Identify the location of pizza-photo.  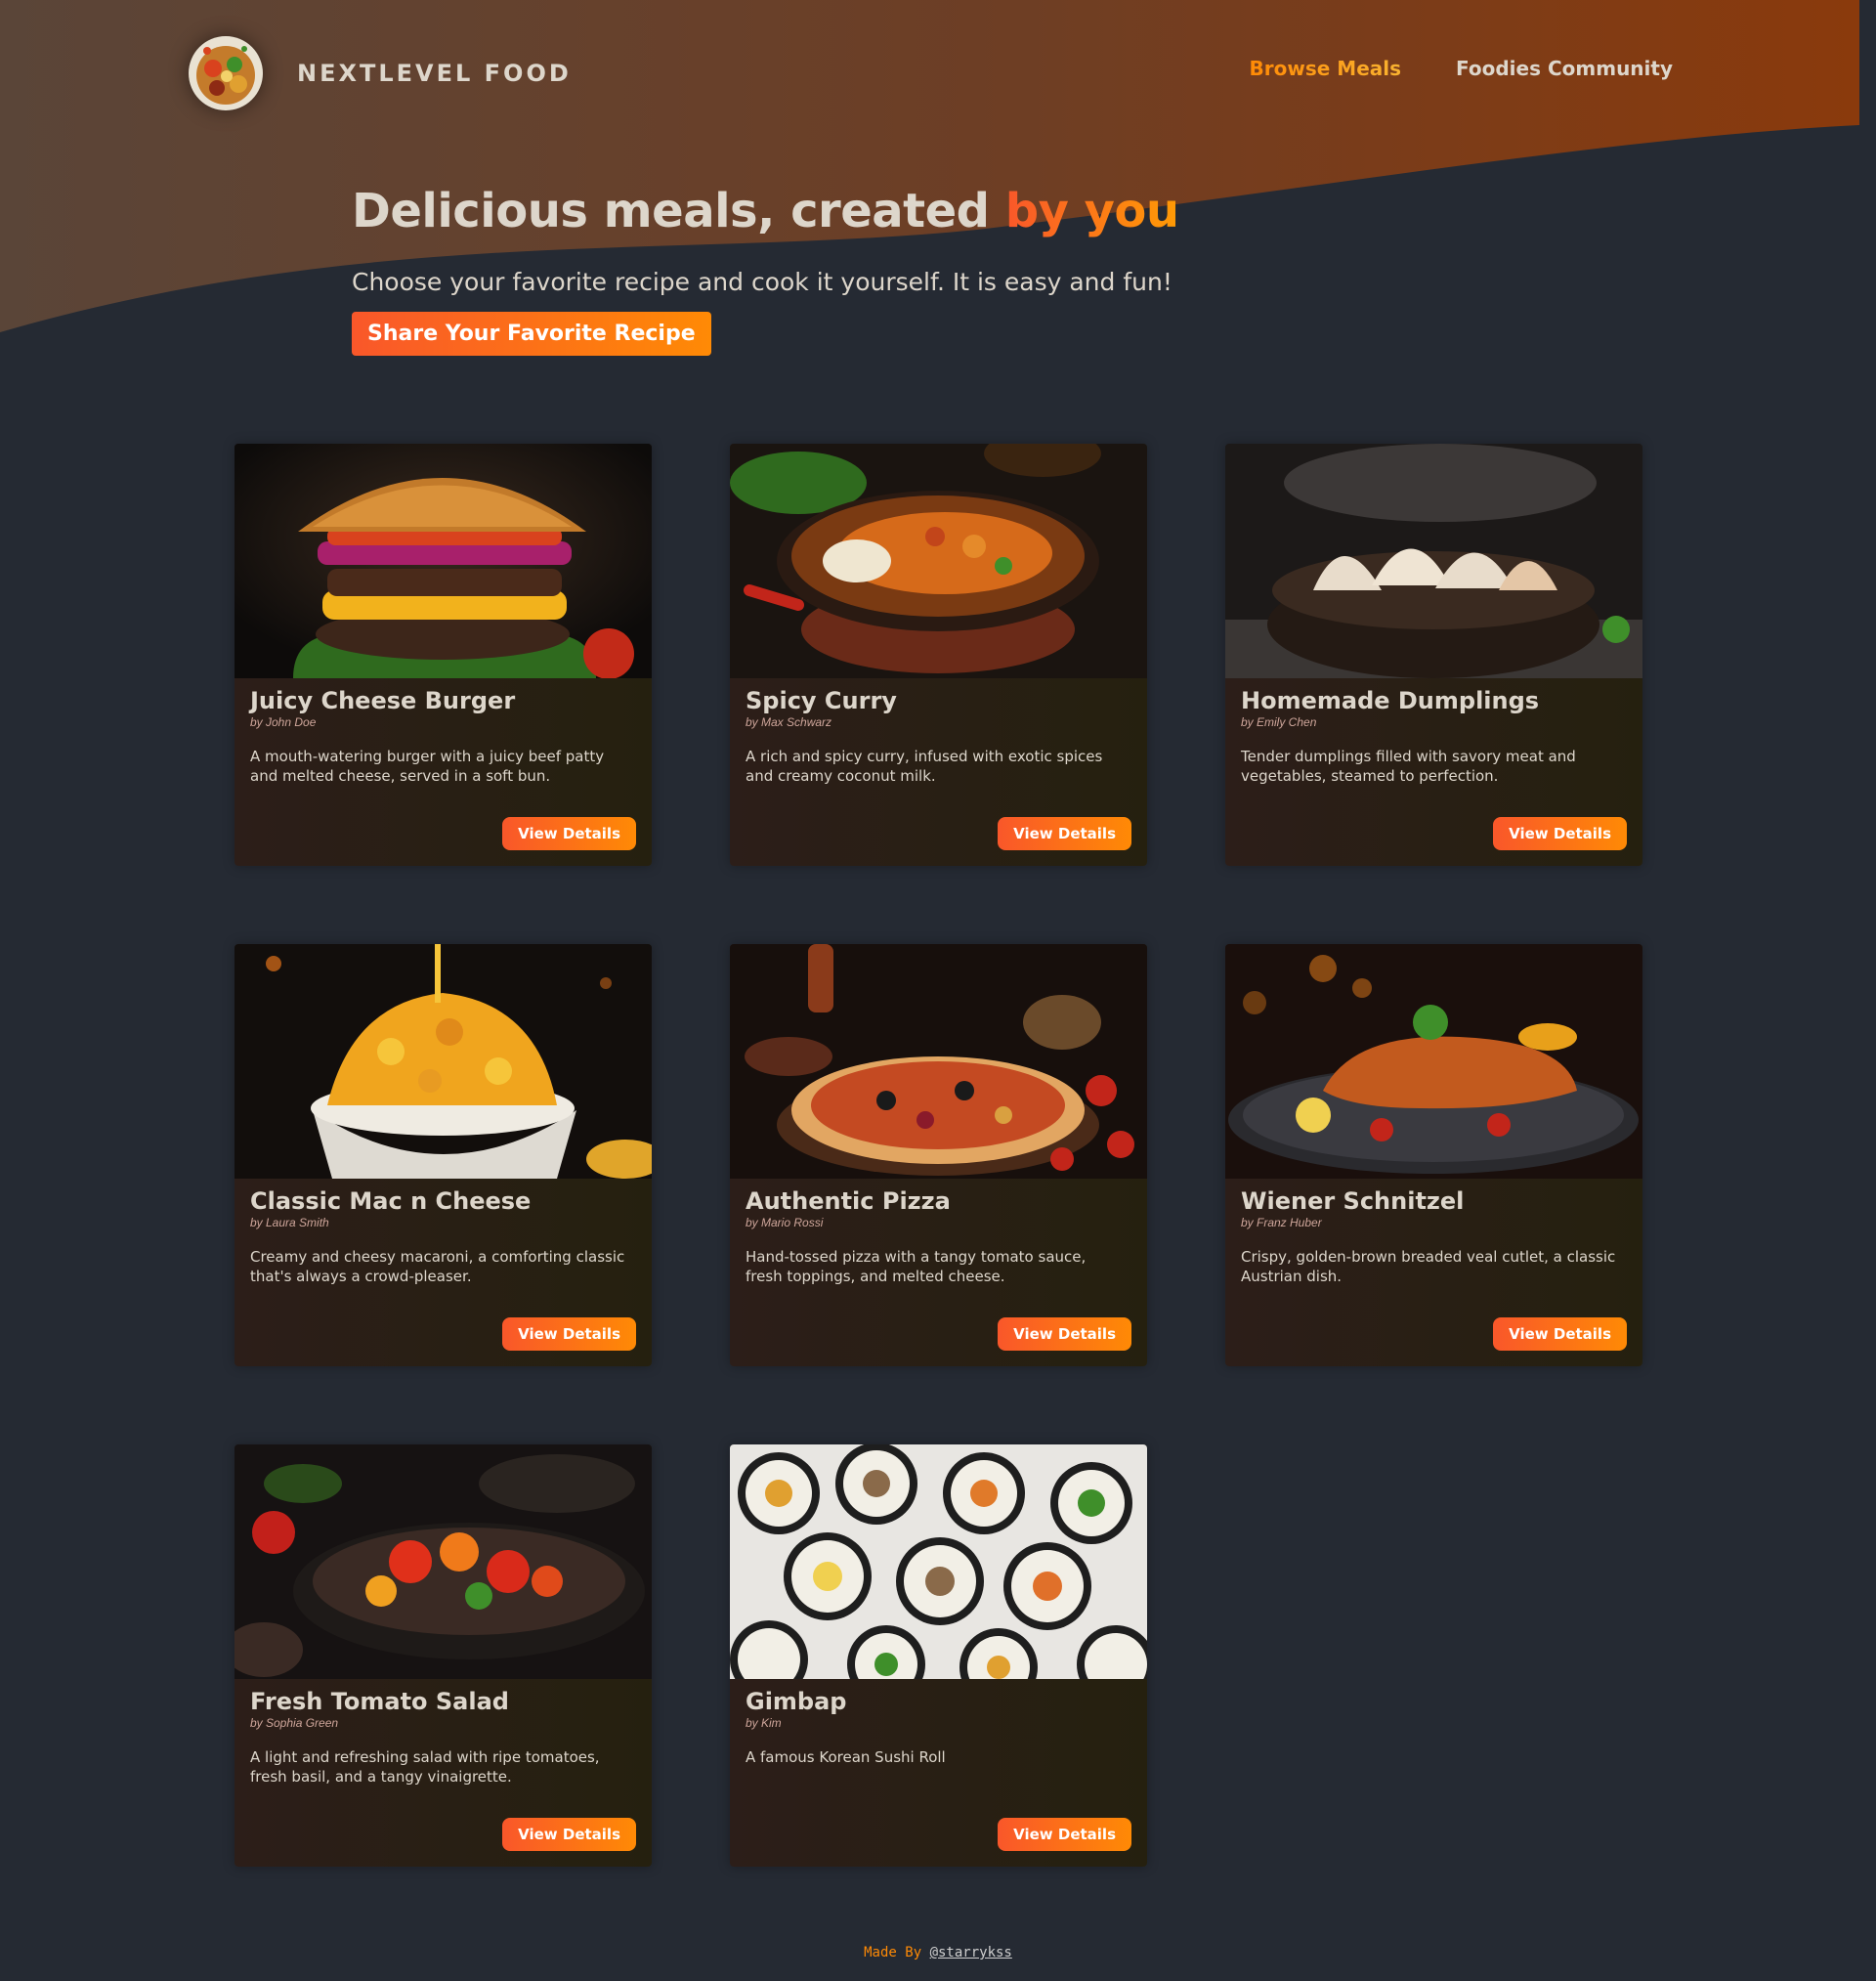
(938, 1061).